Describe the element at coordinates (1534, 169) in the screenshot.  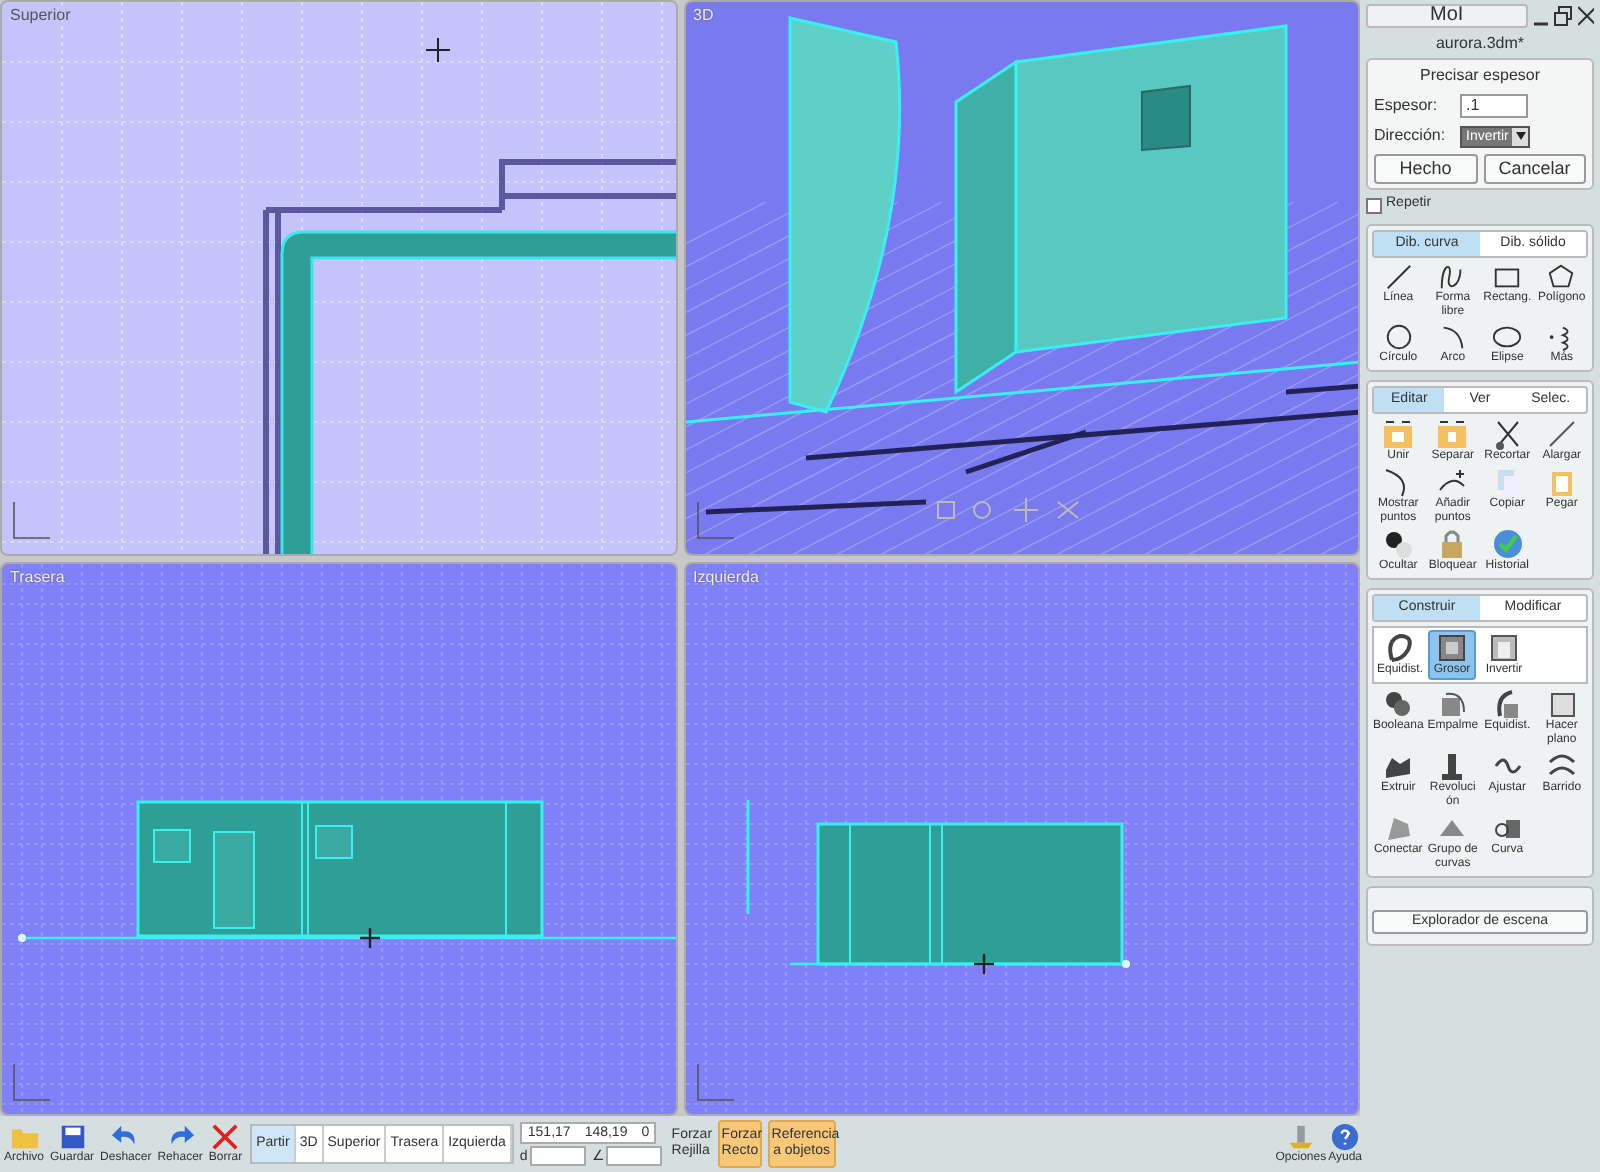
I see `command-button: Cancelar` at that location.